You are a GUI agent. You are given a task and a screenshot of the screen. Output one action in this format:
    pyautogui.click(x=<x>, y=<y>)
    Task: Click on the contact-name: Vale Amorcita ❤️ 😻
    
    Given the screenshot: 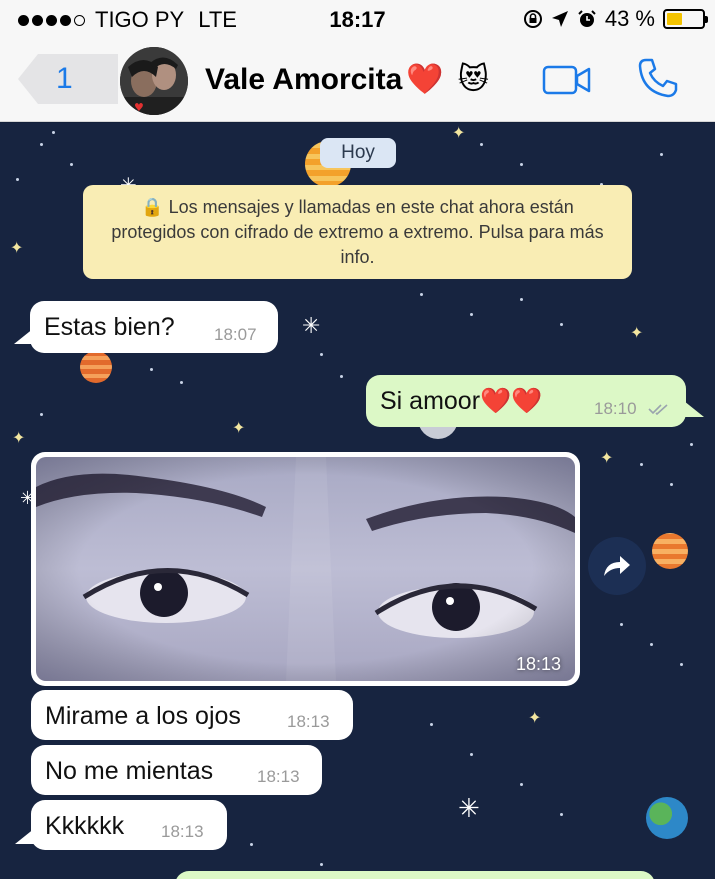 What is the action you would take?
    pyautogui.click(x=347, y=79)
    